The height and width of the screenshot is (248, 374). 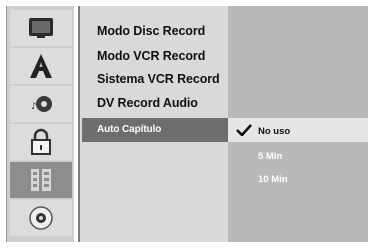 I want to click on icon-slot-recording, so click(x=41, y=180).